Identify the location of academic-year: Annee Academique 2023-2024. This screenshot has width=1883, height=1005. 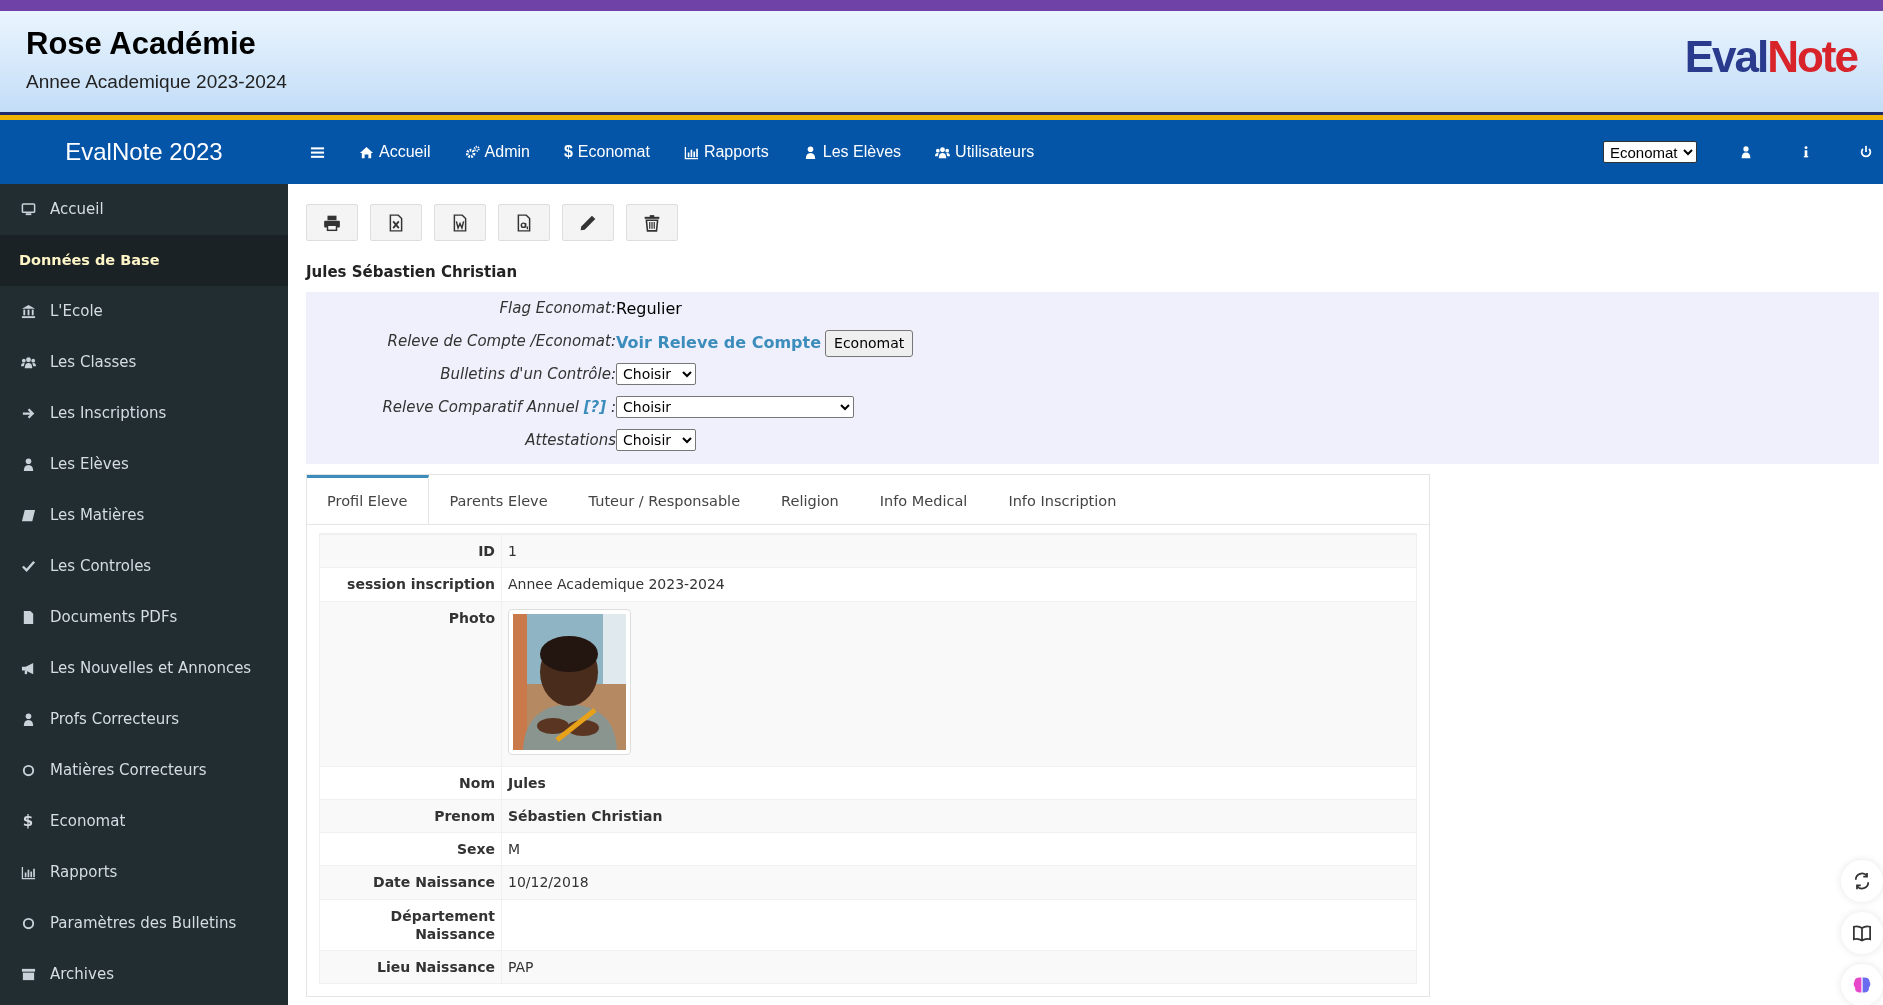
(156, 82).